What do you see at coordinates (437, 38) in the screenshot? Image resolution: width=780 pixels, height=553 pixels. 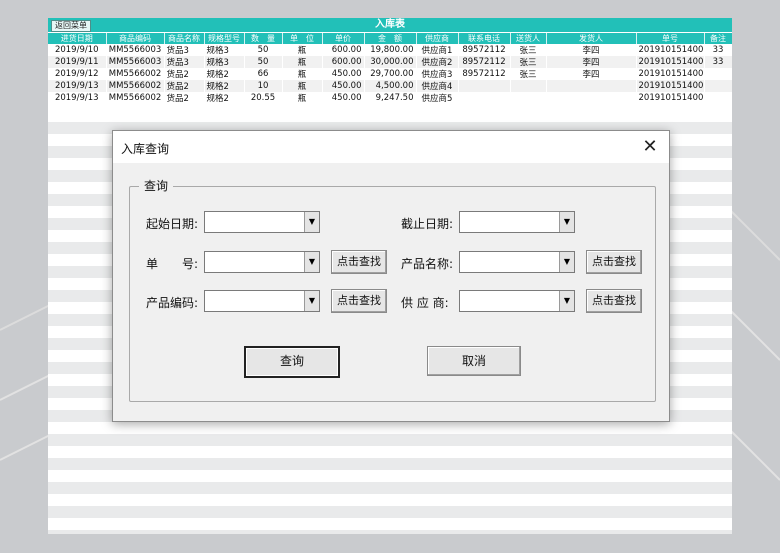 I see `column-header: 供应商` at bounding box center [437, 38].